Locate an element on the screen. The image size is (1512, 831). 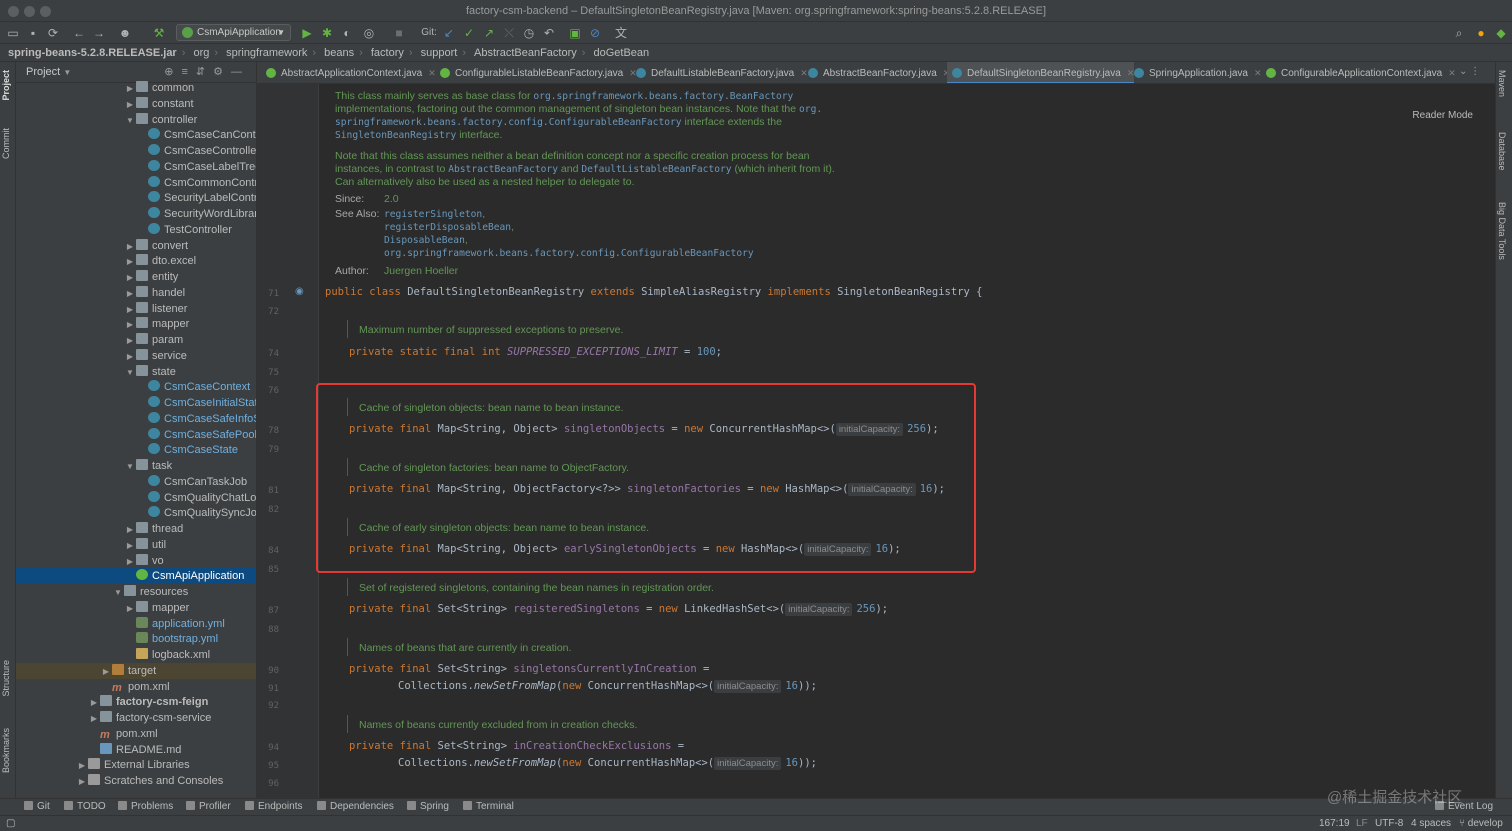
spring-tool-button: Spring is located at coordinates (428, 807).